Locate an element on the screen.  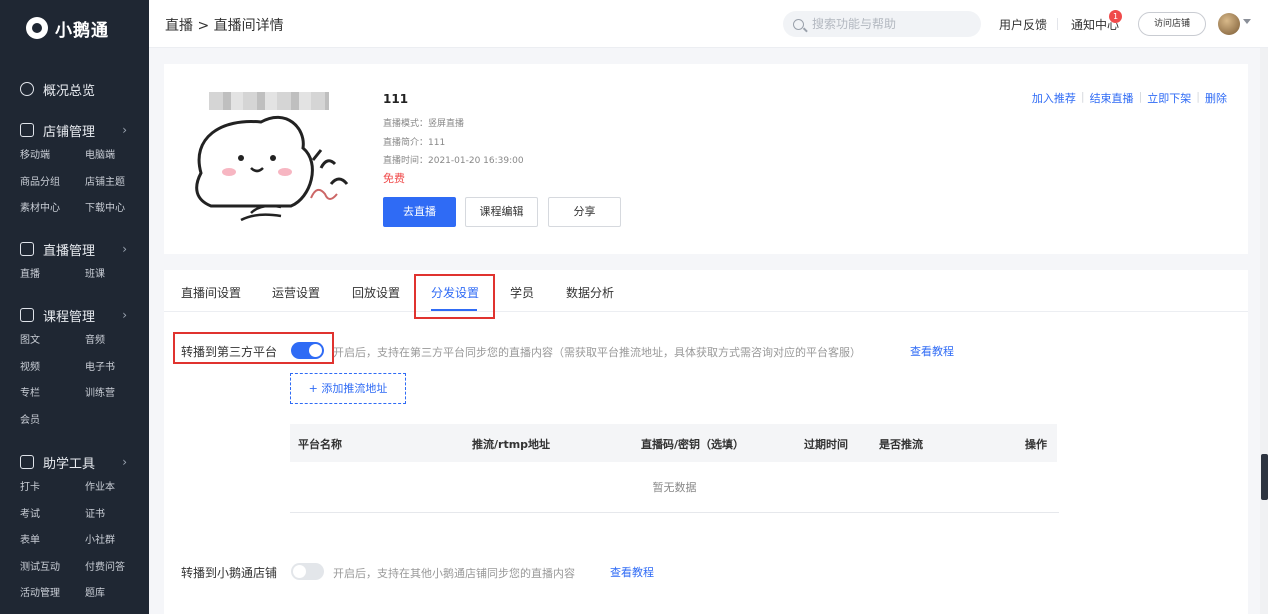
sidebar-item-store: 店铺管理 › is located at coordinates (74, 130).